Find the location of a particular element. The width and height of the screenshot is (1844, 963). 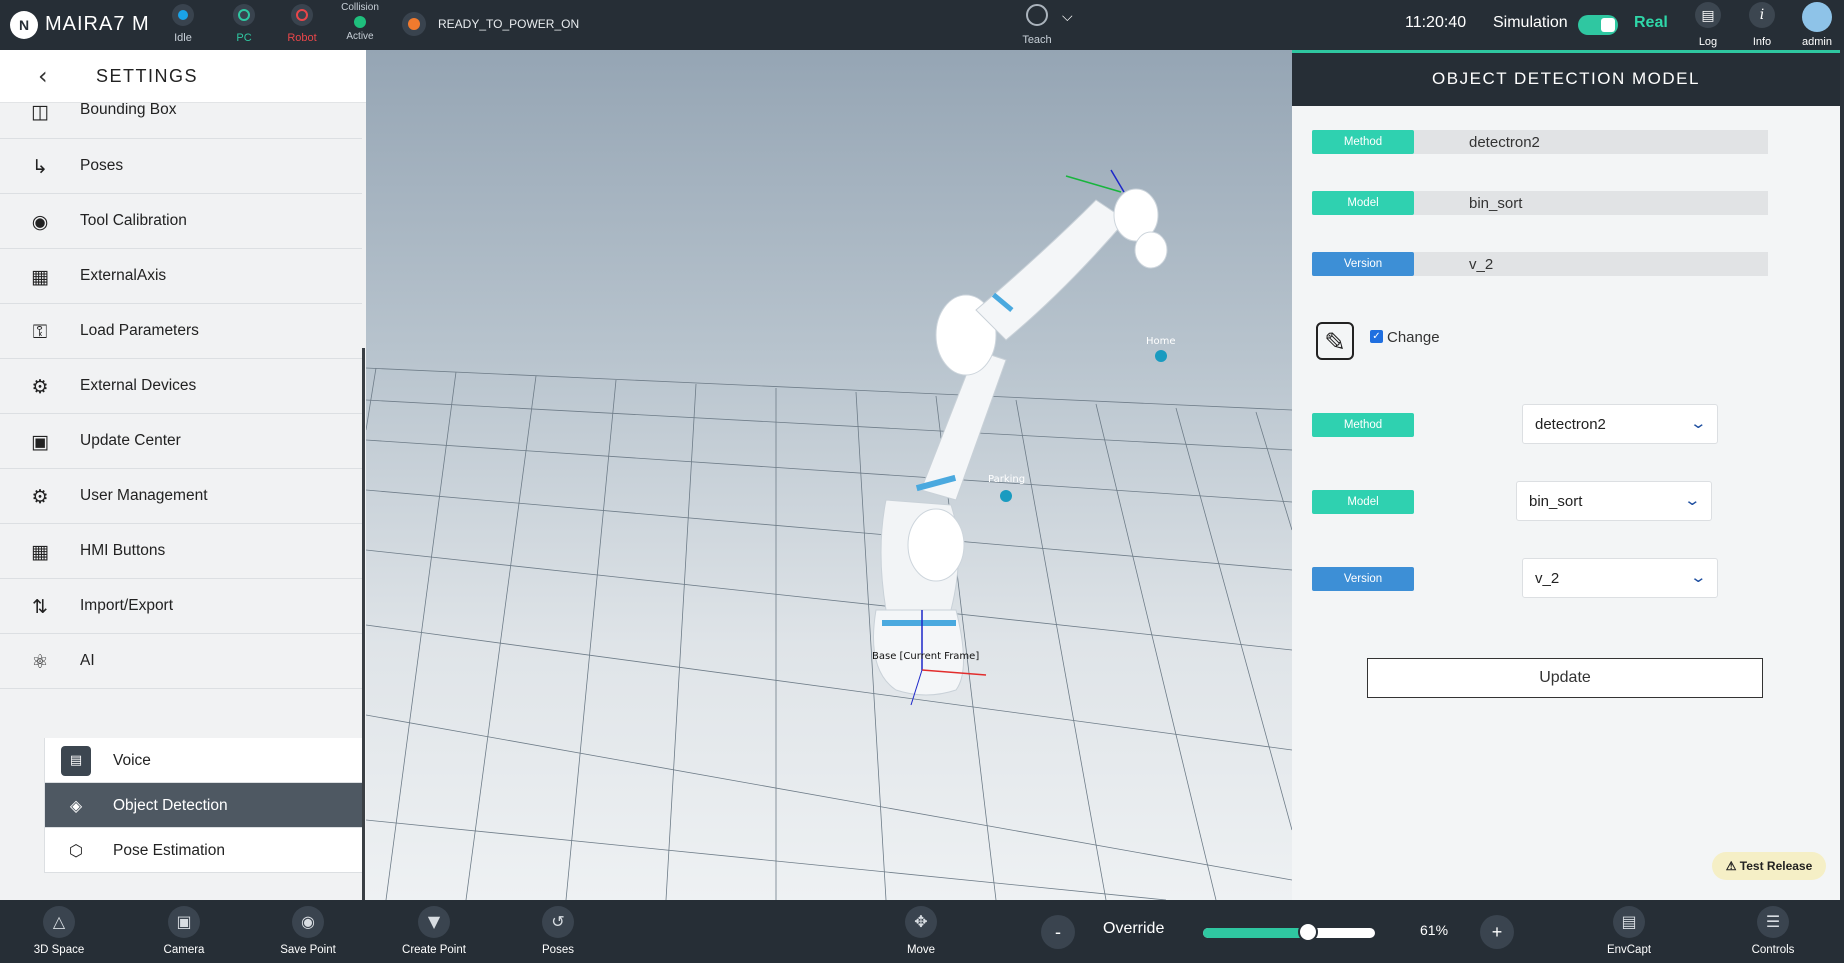

simulation-real-toggle is located at coordinates (1598, 25).